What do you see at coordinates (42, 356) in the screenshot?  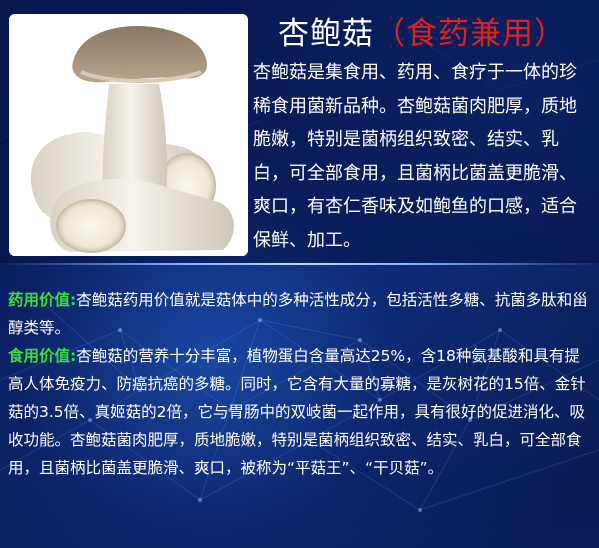 I see `edible-value-label: 食用价值:` at bounding box center [42, 356].